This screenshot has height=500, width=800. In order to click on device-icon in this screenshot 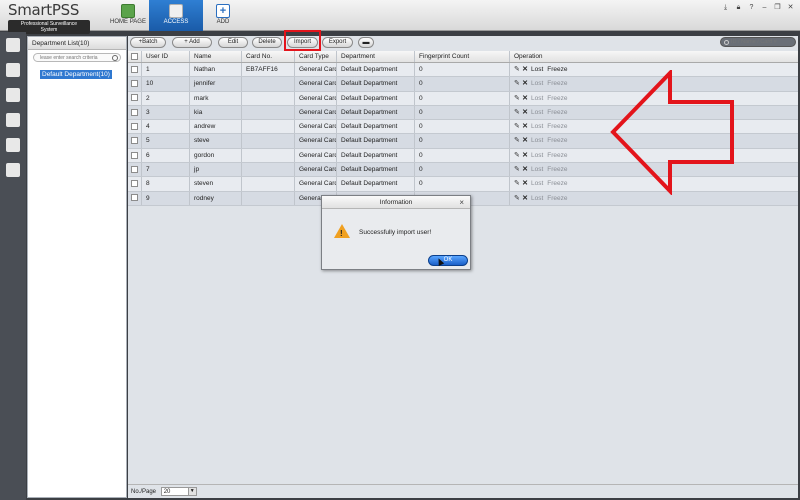, I will do `click(13, 45)`.